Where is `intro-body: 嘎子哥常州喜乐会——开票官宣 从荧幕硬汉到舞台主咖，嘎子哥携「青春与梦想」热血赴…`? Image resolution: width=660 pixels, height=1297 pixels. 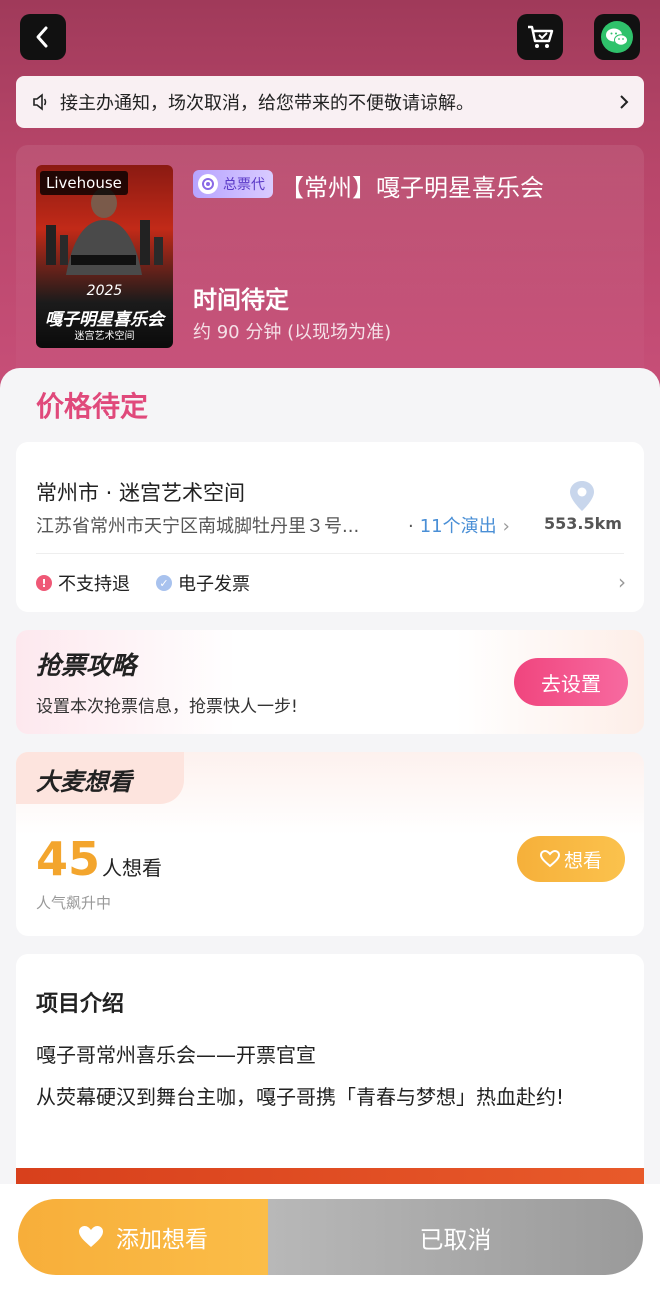 intro-body: 嘎子哥常州喜乐会——开票官宣 从荧幕硬汉到舞台主咖，嘎子哥携「青春与梦想」热血赴… is located at coordinates (331, 1076).